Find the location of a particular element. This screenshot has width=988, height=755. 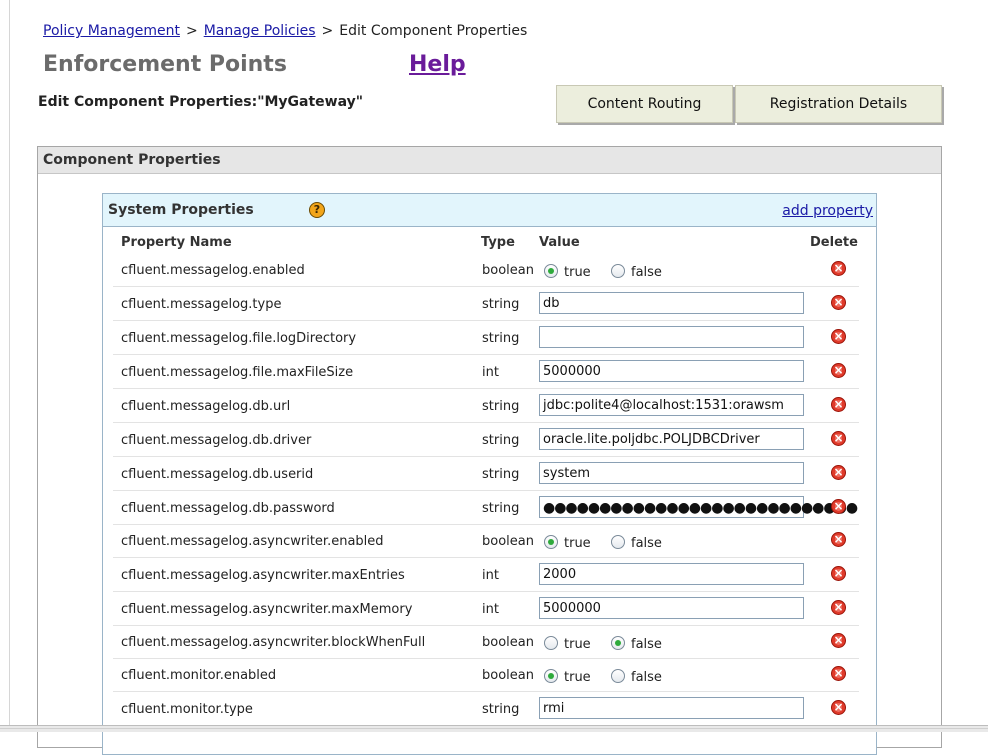

add-property-link: add property is located at coordinates (827, 211).